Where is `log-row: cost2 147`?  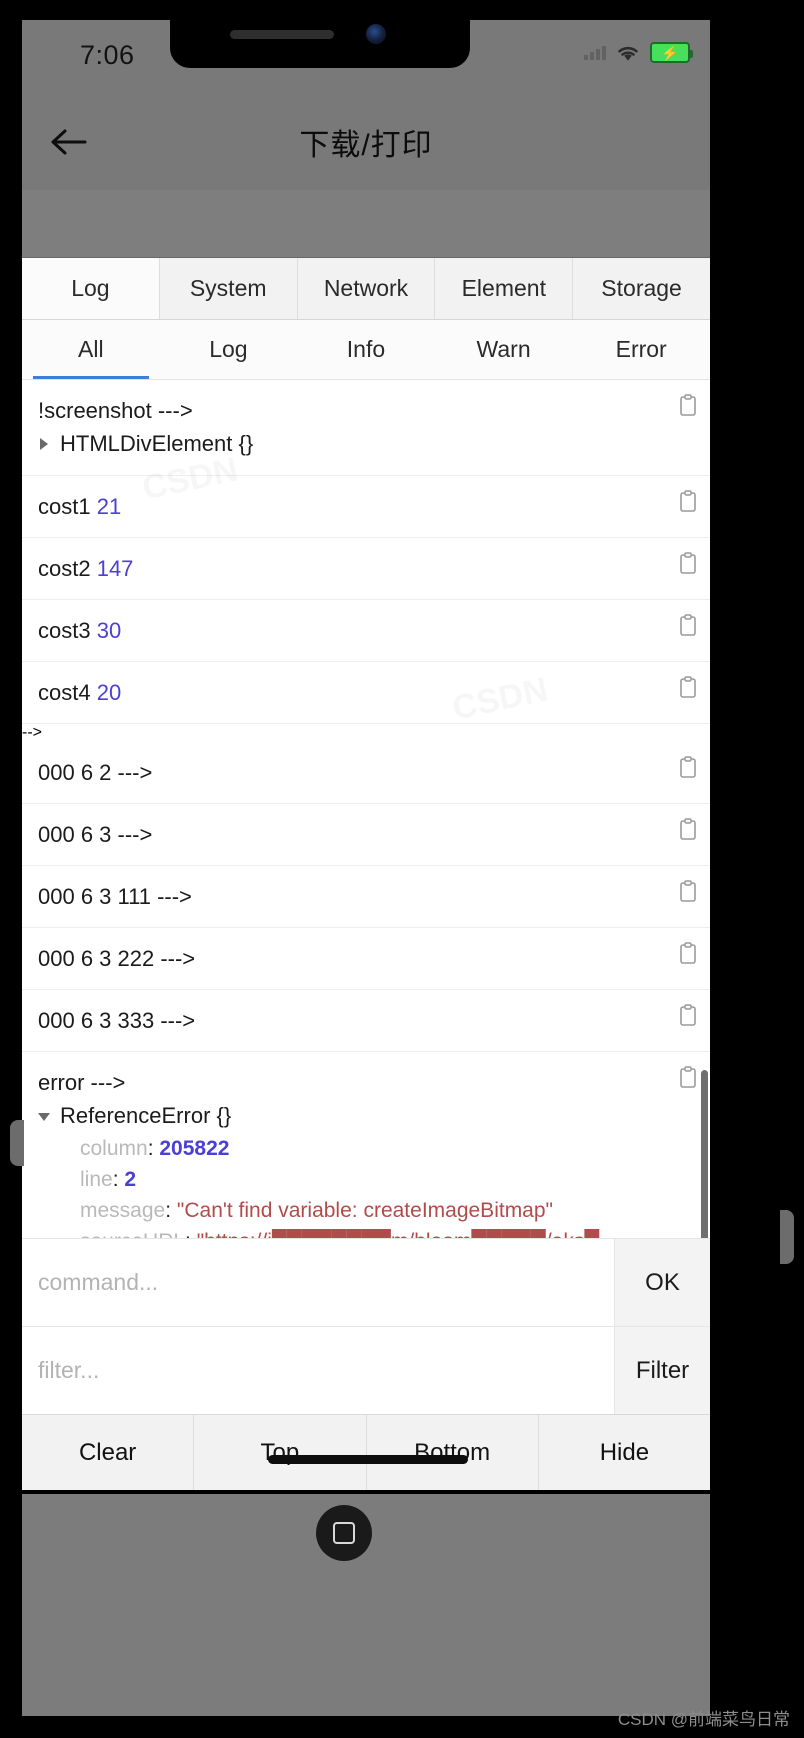 log-row: cost2 147 is located at coordinates (366, 569).